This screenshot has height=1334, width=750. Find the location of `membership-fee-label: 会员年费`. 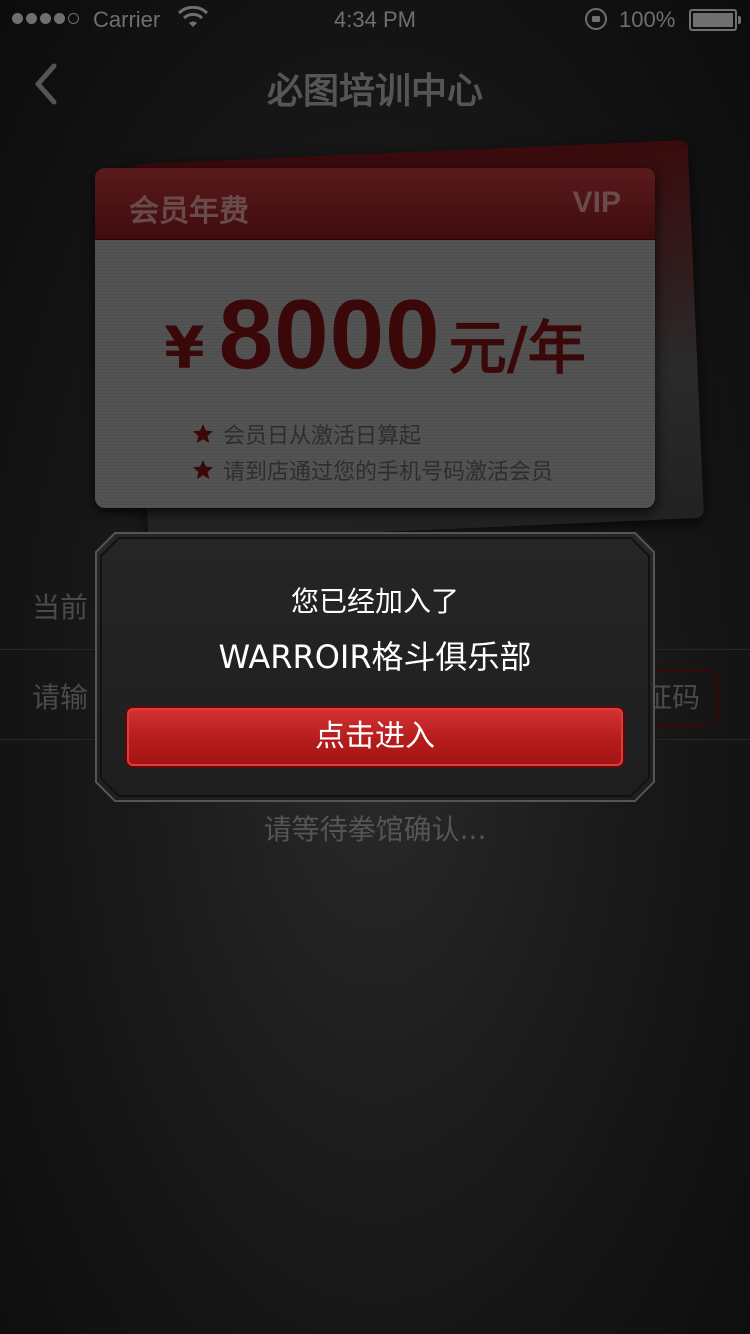

membership-fee-label: 会员年费 is located at coordinates (189, 211).